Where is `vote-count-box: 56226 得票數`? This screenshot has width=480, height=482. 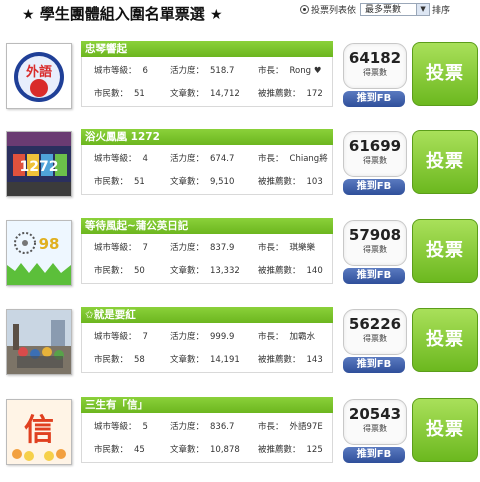 vote-count-box: 56226 得票數 is located at coordinates (375, 332).